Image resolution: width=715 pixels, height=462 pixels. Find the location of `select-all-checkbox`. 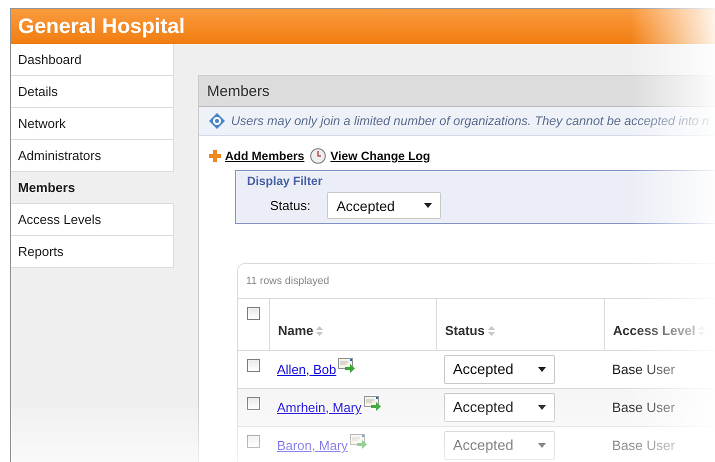

select-all-checkbox is located at coordinates (253, 313).